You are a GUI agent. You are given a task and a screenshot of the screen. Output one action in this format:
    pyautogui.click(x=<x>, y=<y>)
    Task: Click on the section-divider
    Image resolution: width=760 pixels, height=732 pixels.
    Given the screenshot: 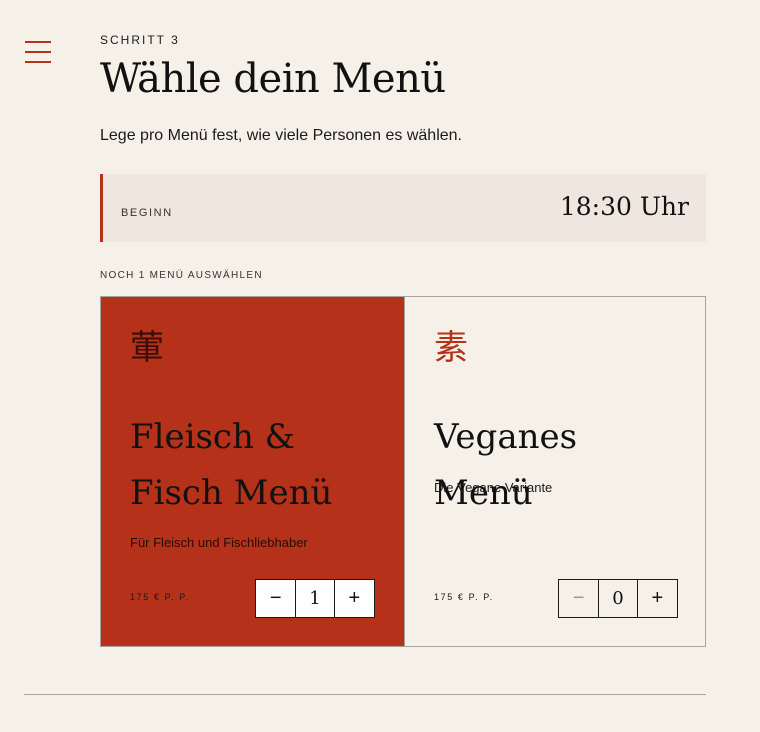 What is the action you would take?
    pyautogui.click(x=365, y=694)
    